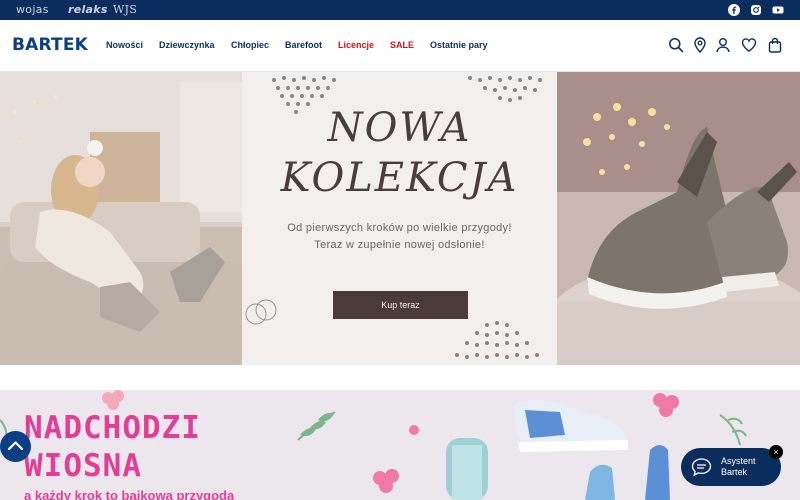  I want to click on spring-title-line2: WIOSNA, so click(83, 466).